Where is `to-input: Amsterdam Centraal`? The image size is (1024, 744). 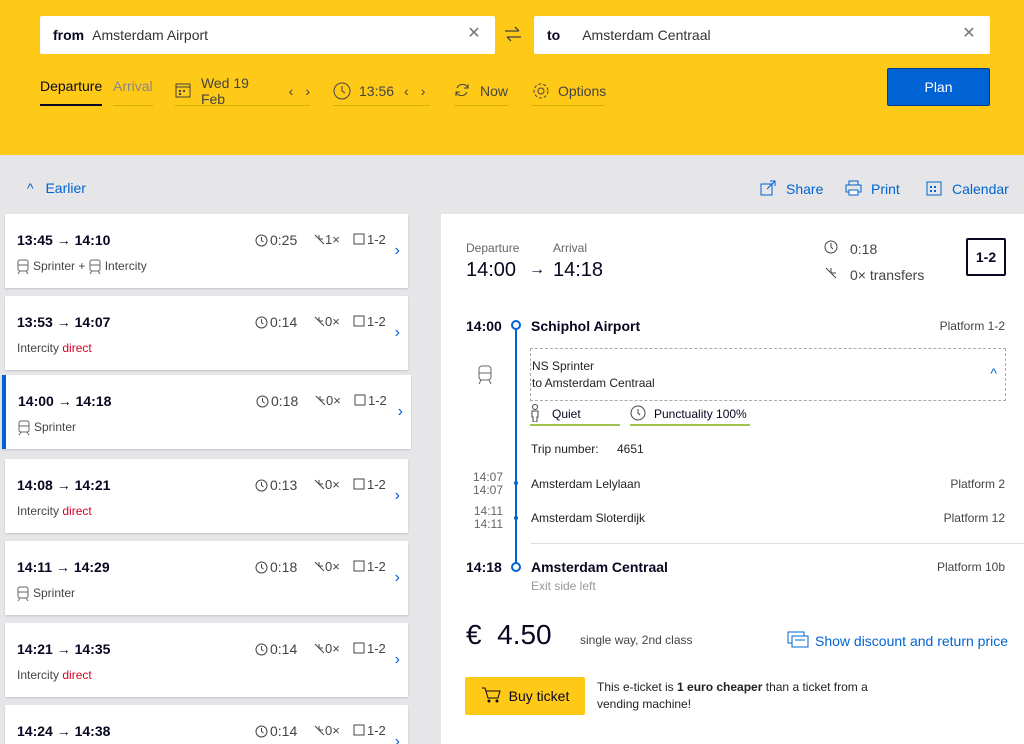
to-input: Amsterdam Centraal is located at coordinates (646, 35).